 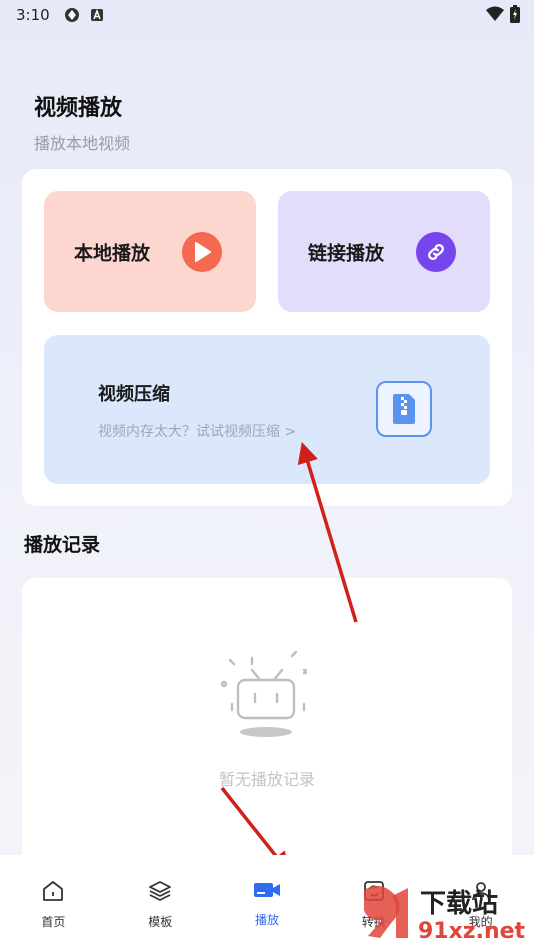 What do you see at coordinates (495, 16) in the screenshot?
I see `wifi-icon` at bounding box center [495, 16].